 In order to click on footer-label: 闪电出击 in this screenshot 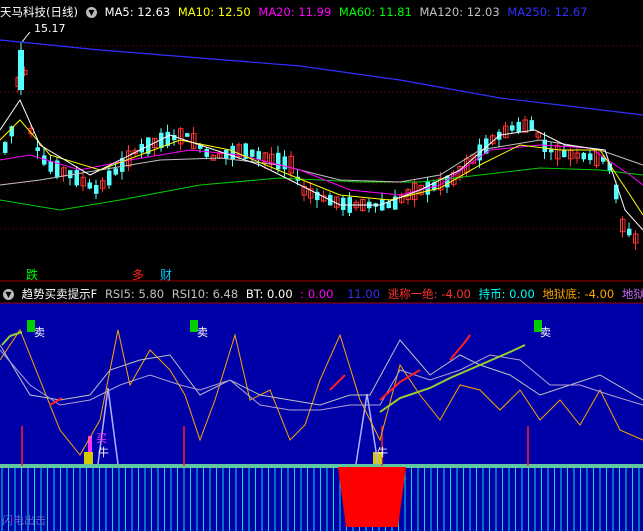, I will do `click(24, 520)`.